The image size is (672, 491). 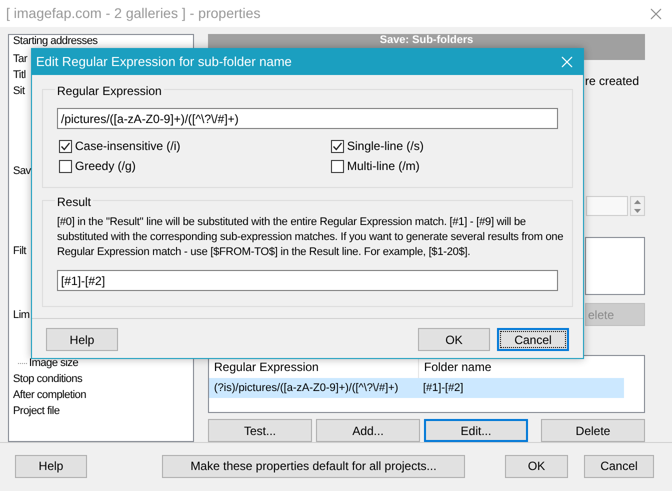 What do you see at coordinates (19, 251) in the screenshot?
I see `tree-item: Filt` at bounding box center [19, 251].